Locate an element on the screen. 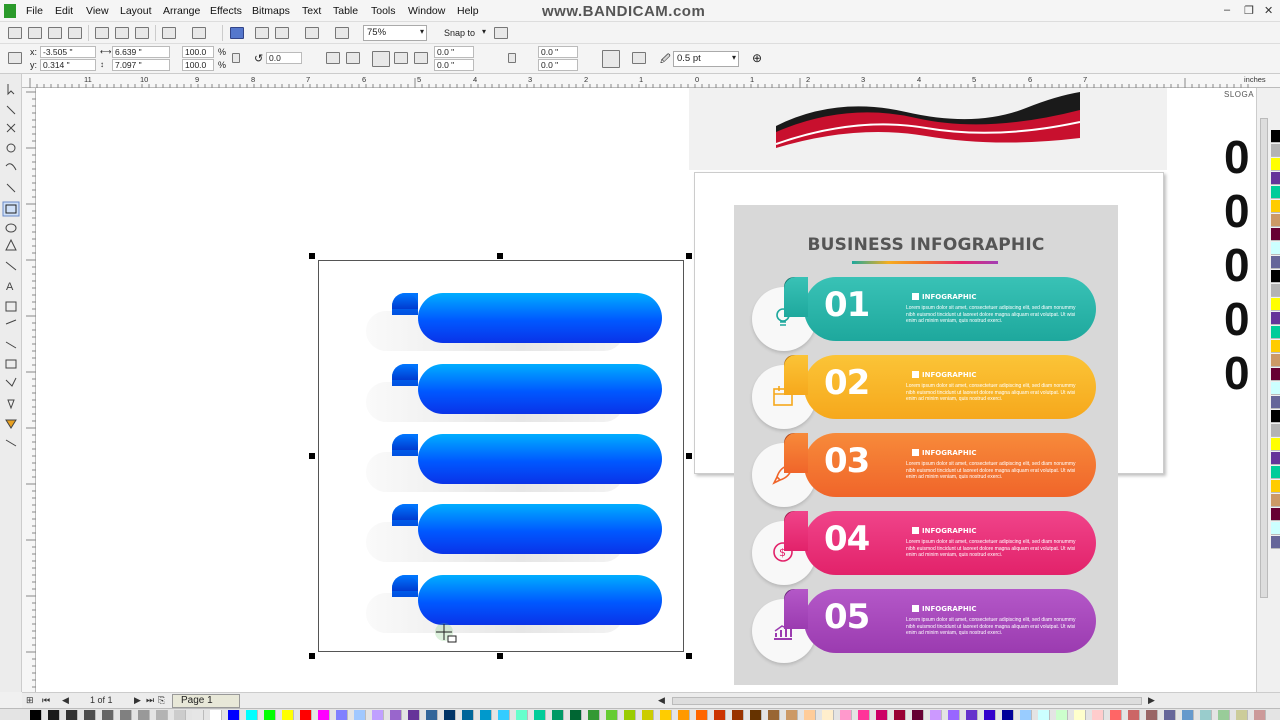  options-icon is located at coordinates (501, 33).